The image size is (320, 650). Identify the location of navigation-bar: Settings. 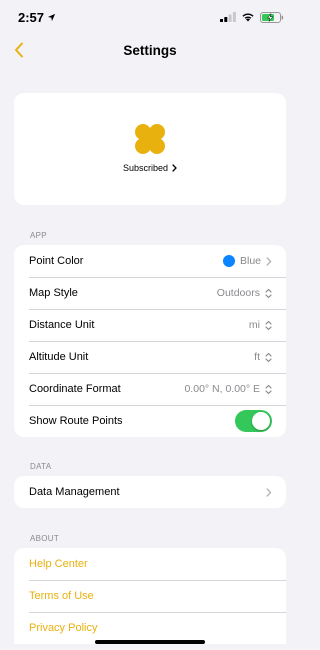
(150, 50).